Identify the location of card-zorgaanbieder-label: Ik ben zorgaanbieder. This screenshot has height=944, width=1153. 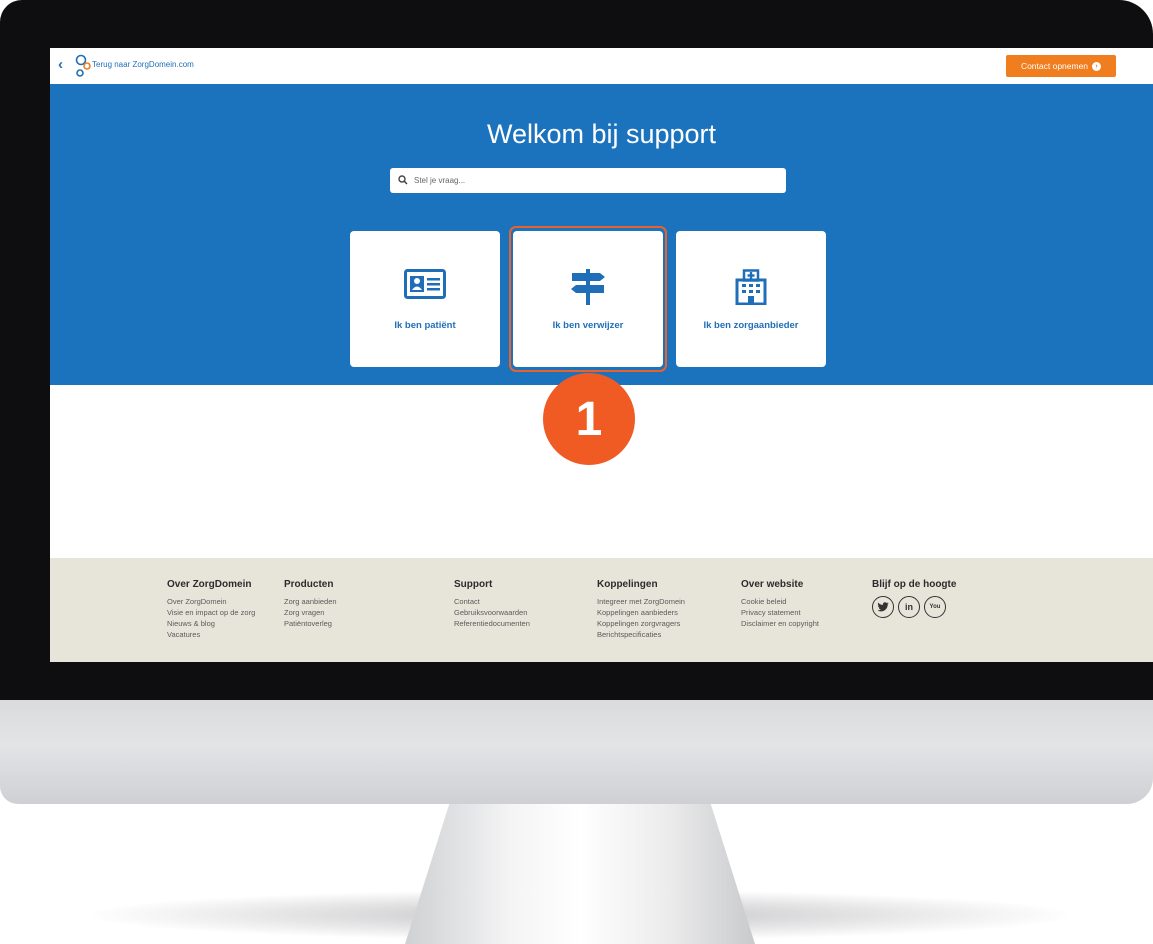
(751, 325).